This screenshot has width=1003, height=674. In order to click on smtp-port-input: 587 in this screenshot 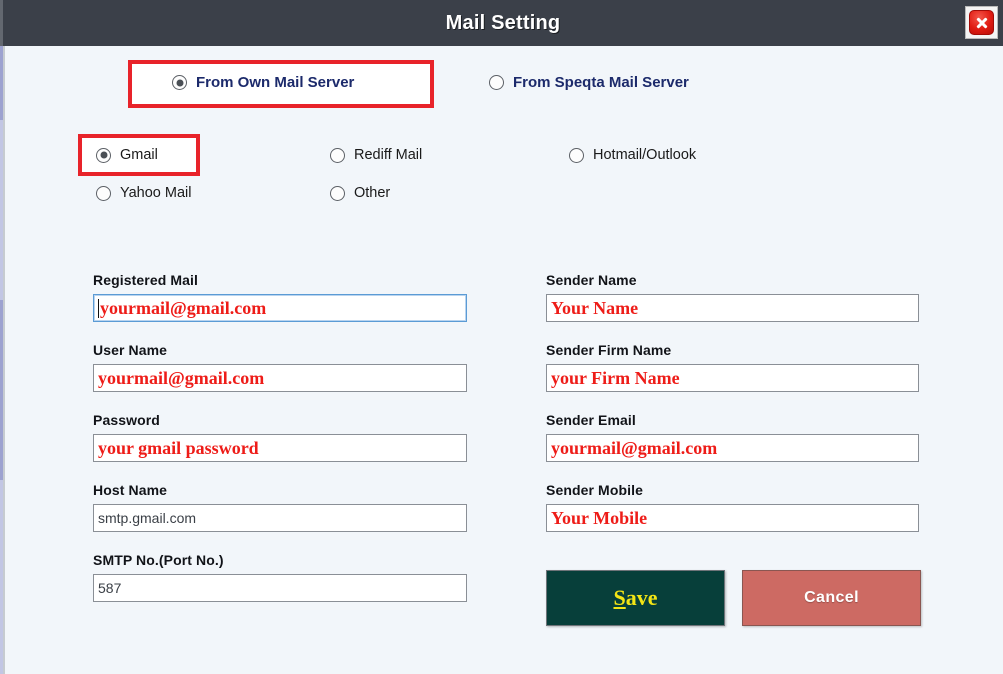, I will do `click(280, 588)`.